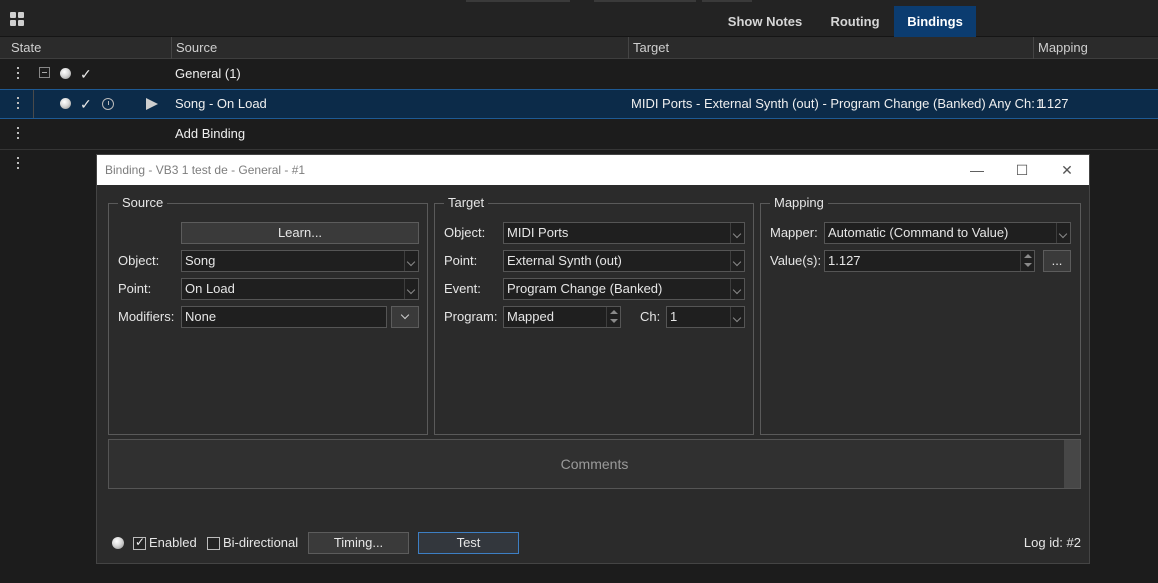 The height and width of the screenshot is (583, 1158). What do you see at coordinates (705, 317) in the screenshot?
I see `channel-select: 1` at bounding box center [705, 317].